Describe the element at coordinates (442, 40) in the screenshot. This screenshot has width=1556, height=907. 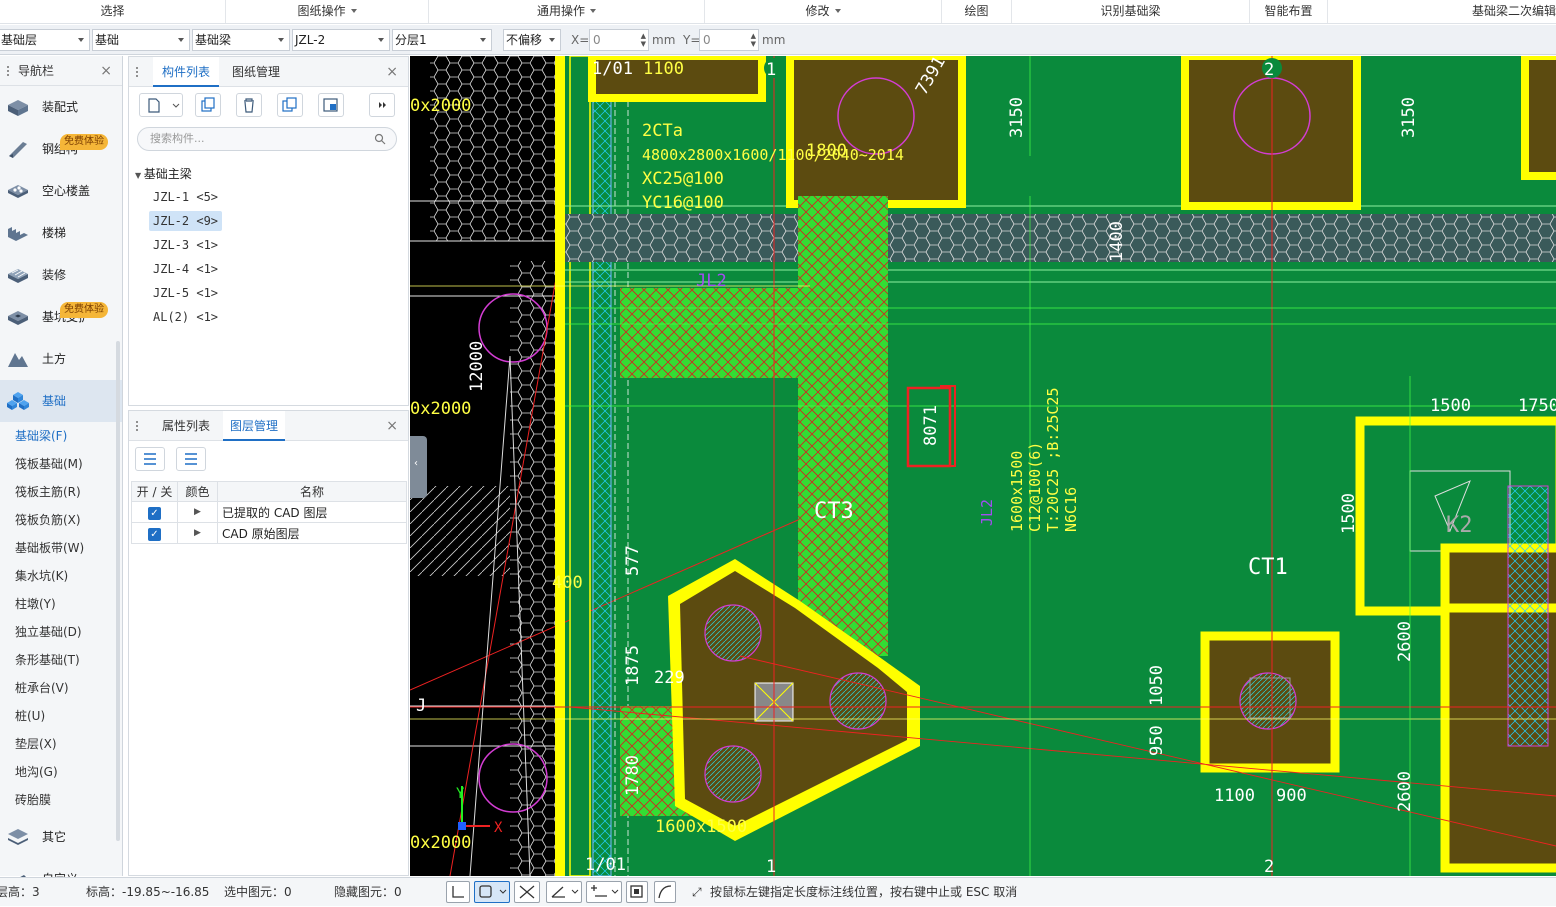
I see `layer-select: 分层1` at that location.